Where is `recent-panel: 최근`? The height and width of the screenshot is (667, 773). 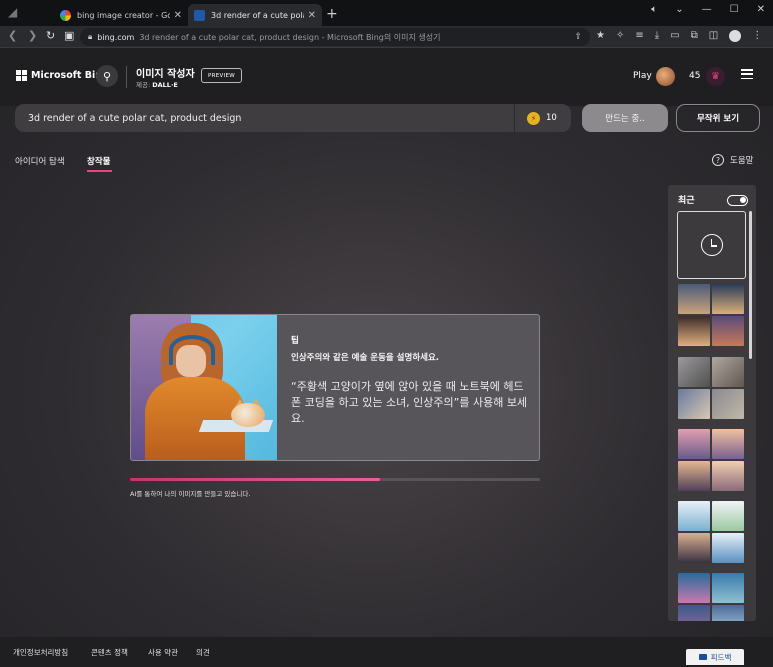 recent-panel: 최근 is located at coordinates (712, 403).